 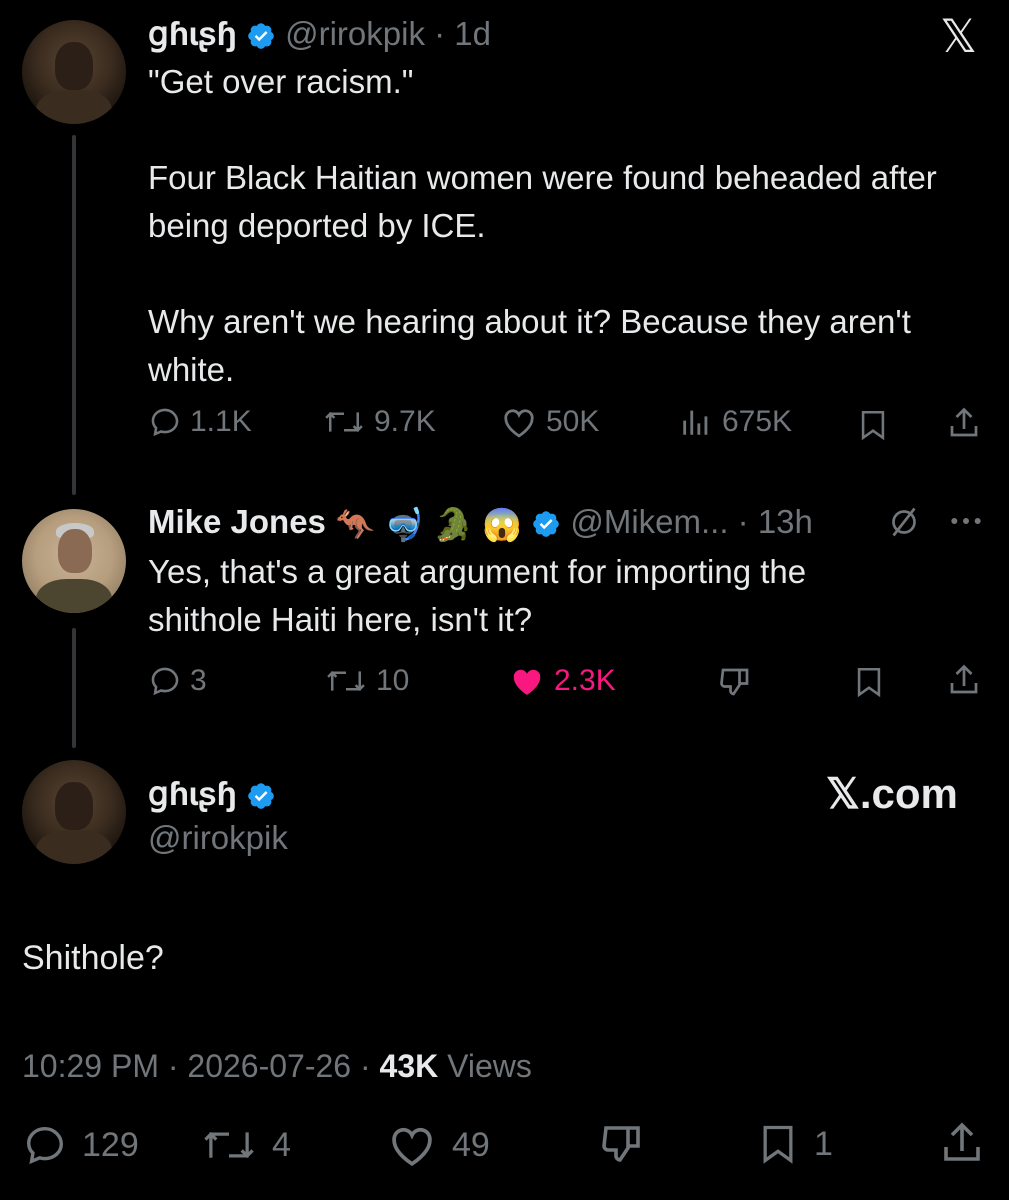 I want to click on handle: @rirokpik, so click(x=218, y=838).